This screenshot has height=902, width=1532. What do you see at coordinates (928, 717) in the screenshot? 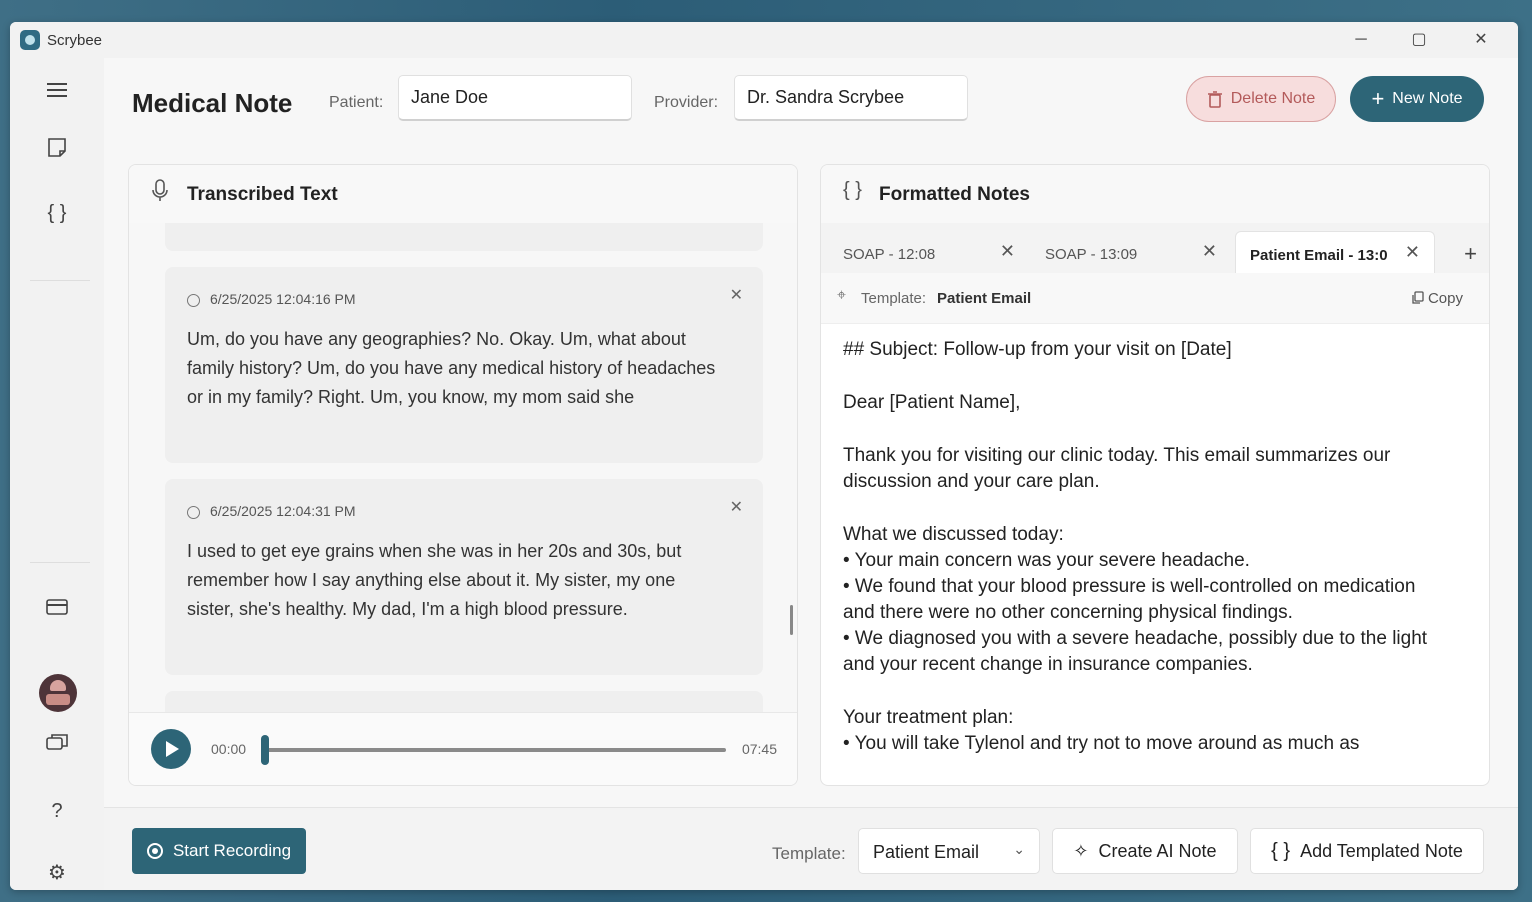
I see `note-plan-heading: Your treatment plan:` at bounding box center [928, 717].